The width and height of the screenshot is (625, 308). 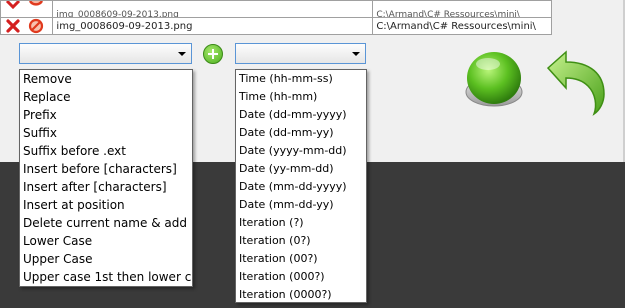 What do you see at coordinates (106, 133) in the screenshot?
I see `dropdown-option: Suffix` at bounding box center [106, 133].